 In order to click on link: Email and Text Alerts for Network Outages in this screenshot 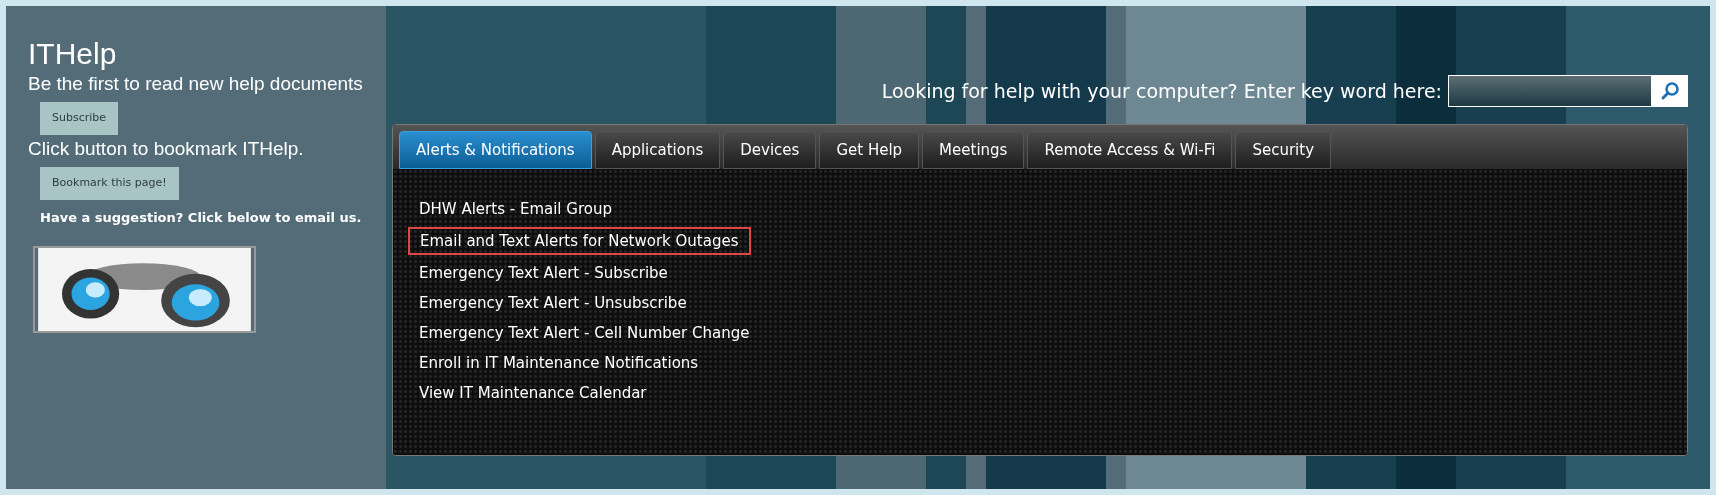, I will do `click(579, 241)`.